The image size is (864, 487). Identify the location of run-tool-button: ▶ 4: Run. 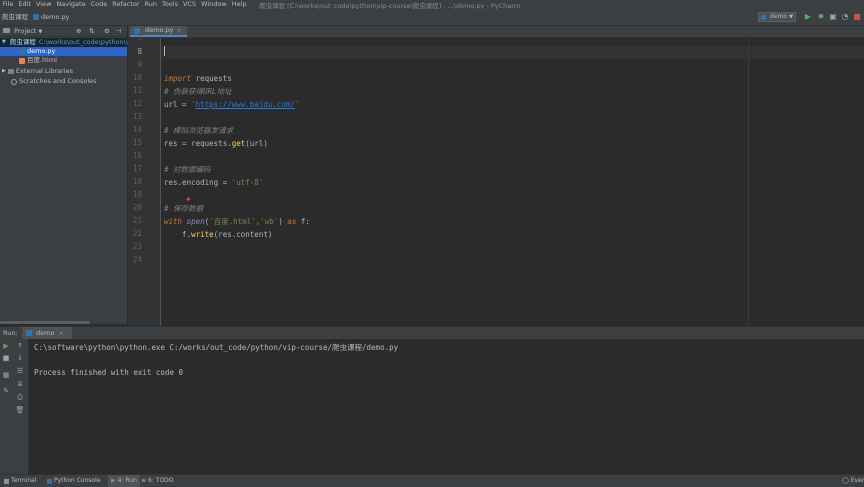
(124, 481).